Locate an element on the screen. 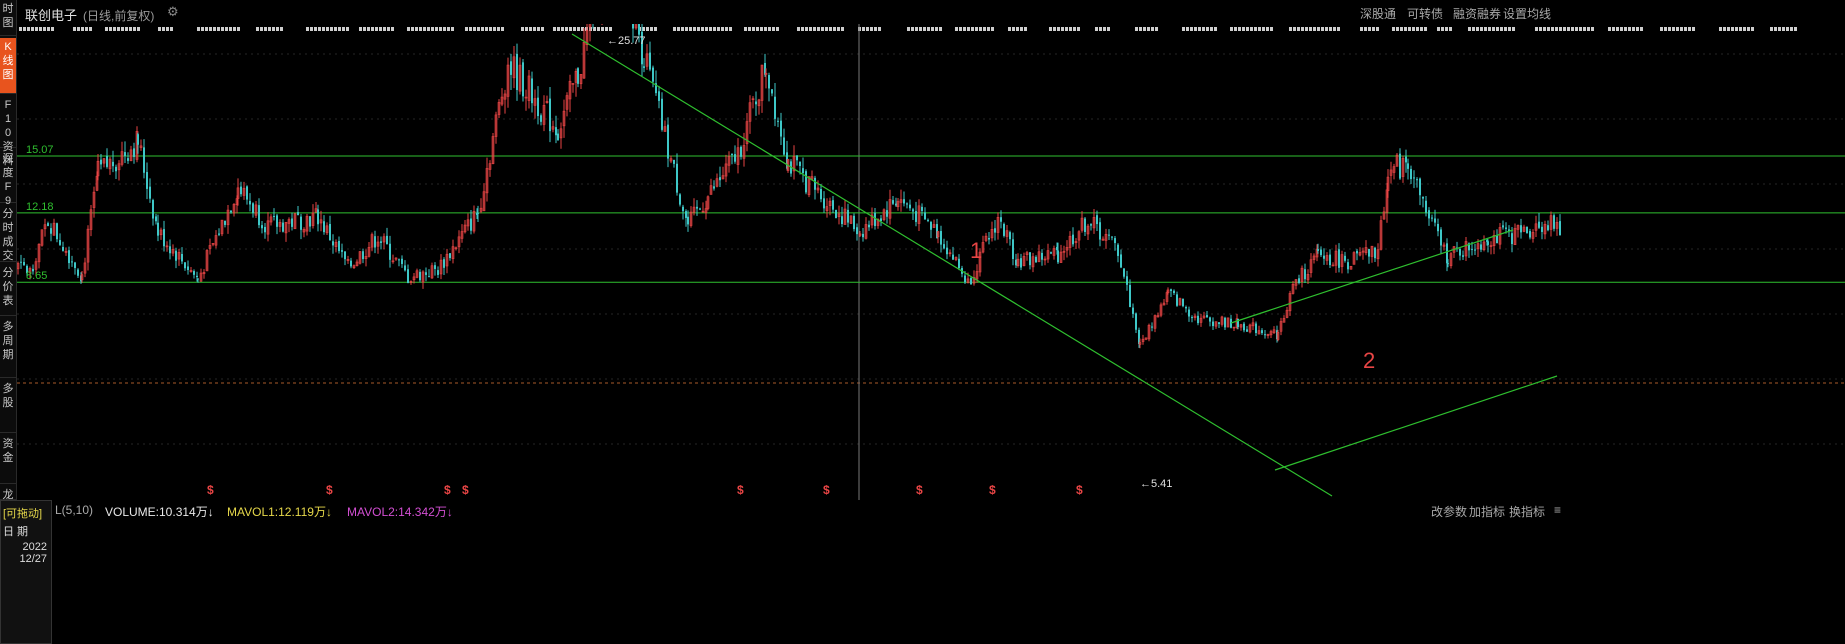  sidebar-tab-9: 龙 is located at coordinates (8, 493).